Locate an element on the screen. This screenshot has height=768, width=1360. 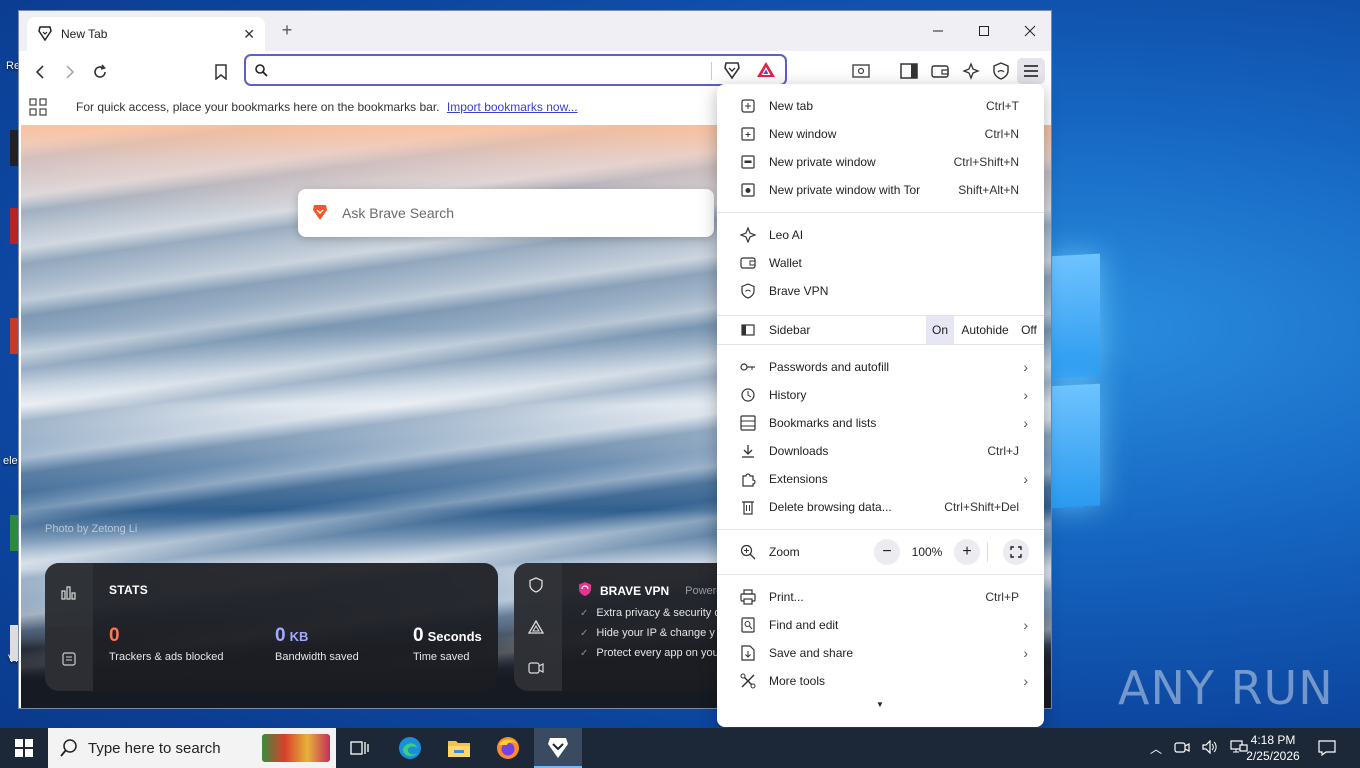
sidebar-option-on: On is located at coordinates (940, 330).